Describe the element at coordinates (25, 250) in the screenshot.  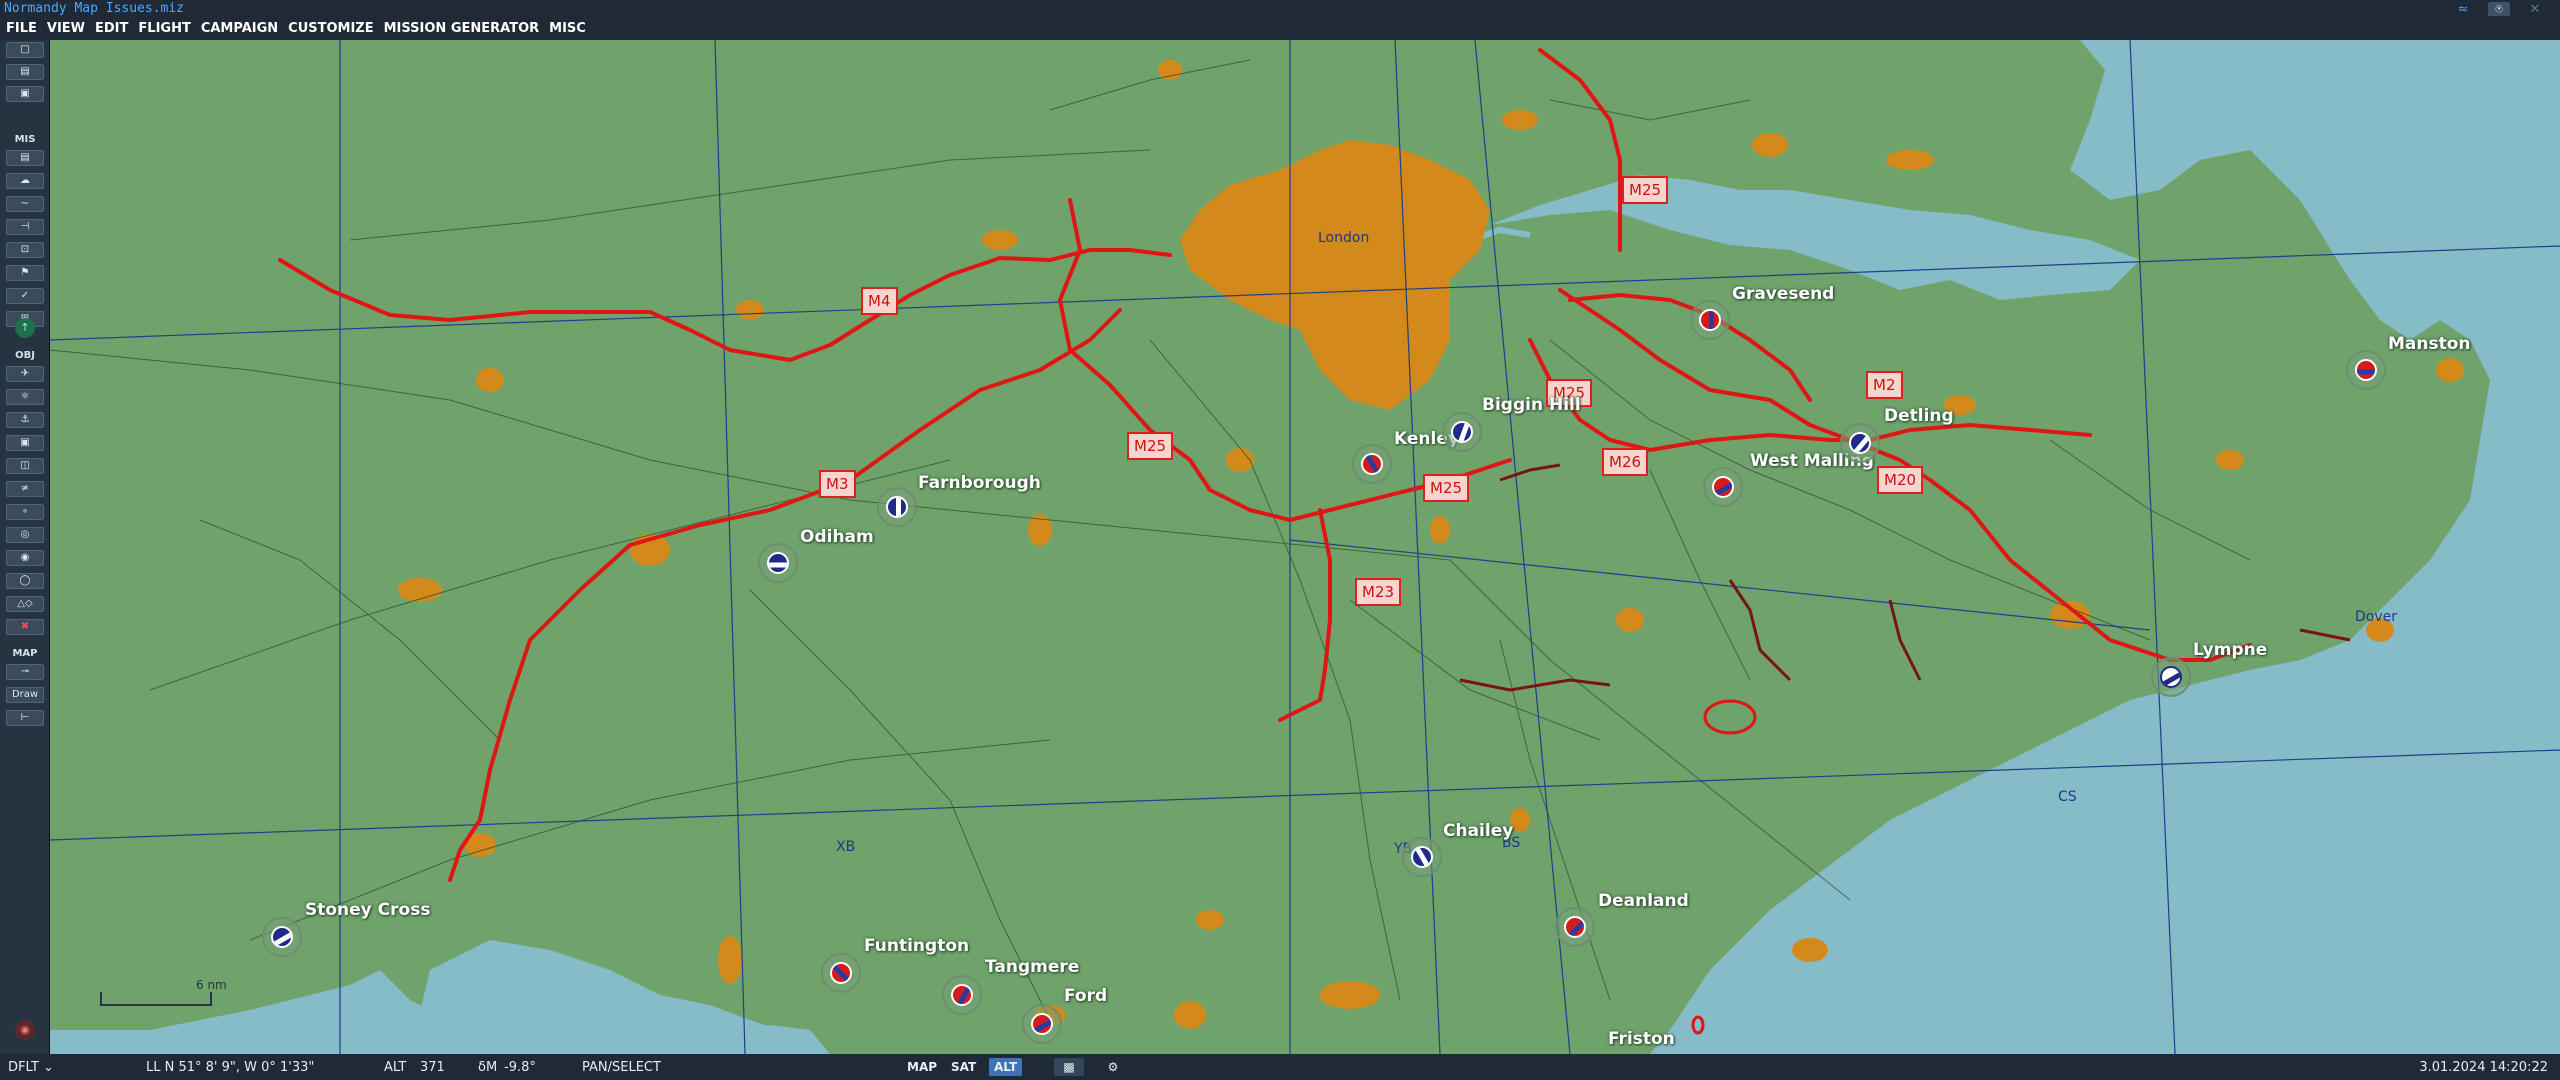
I see `target-icon: ⊡` at that location.